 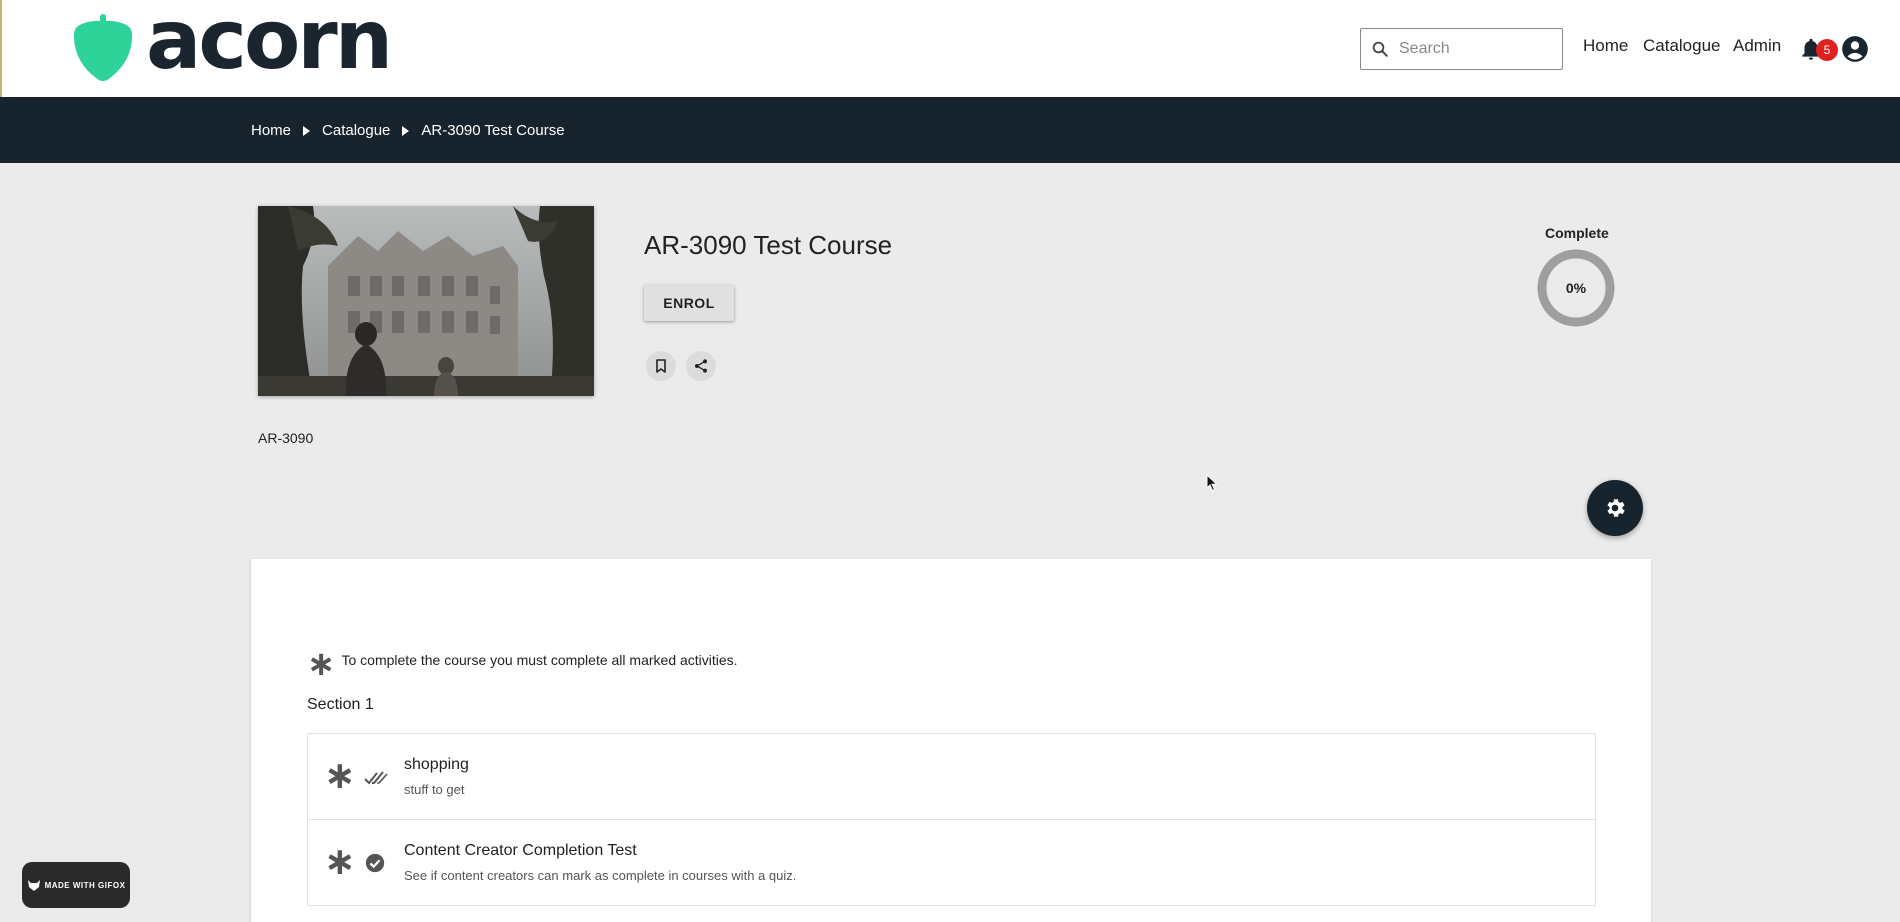 What do you see at coordinates (376, 778) in the screenshot?
I see `double-check-icon` at bounding box center [376, 778].